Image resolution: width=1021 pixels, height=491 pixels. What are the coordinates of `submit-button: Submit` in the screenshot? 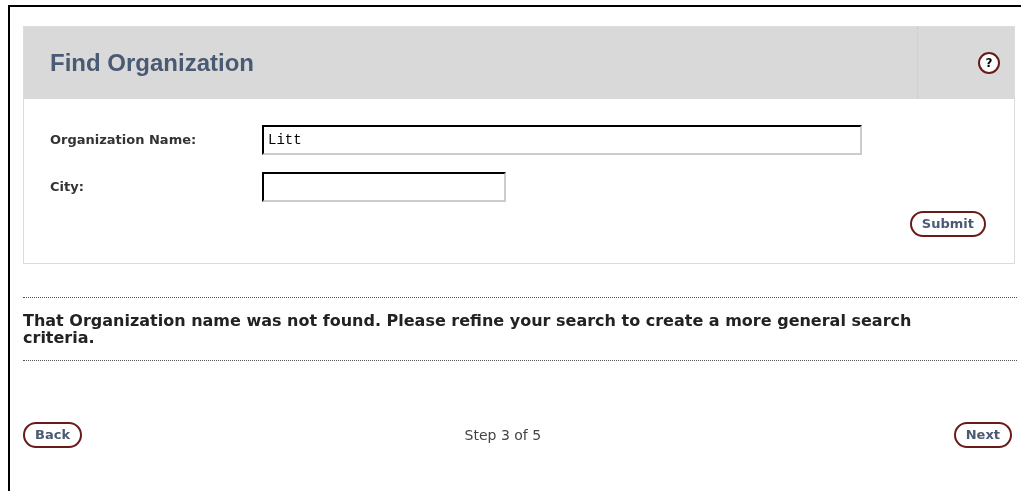 It's located at (947, 224).